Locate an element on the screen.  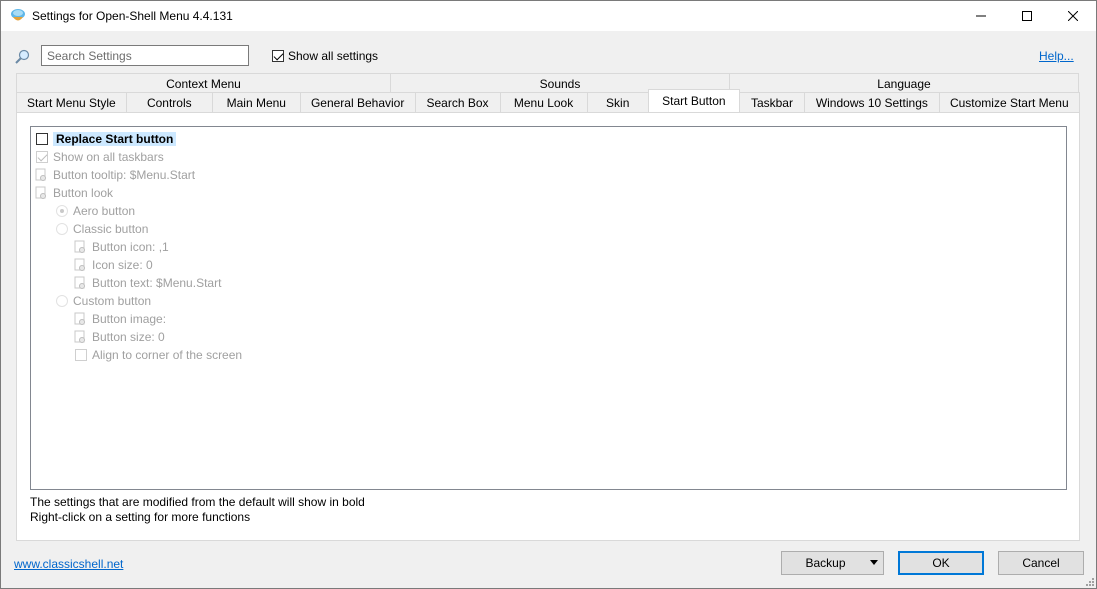
ok-label: OK is located at coordinates (941, 563).